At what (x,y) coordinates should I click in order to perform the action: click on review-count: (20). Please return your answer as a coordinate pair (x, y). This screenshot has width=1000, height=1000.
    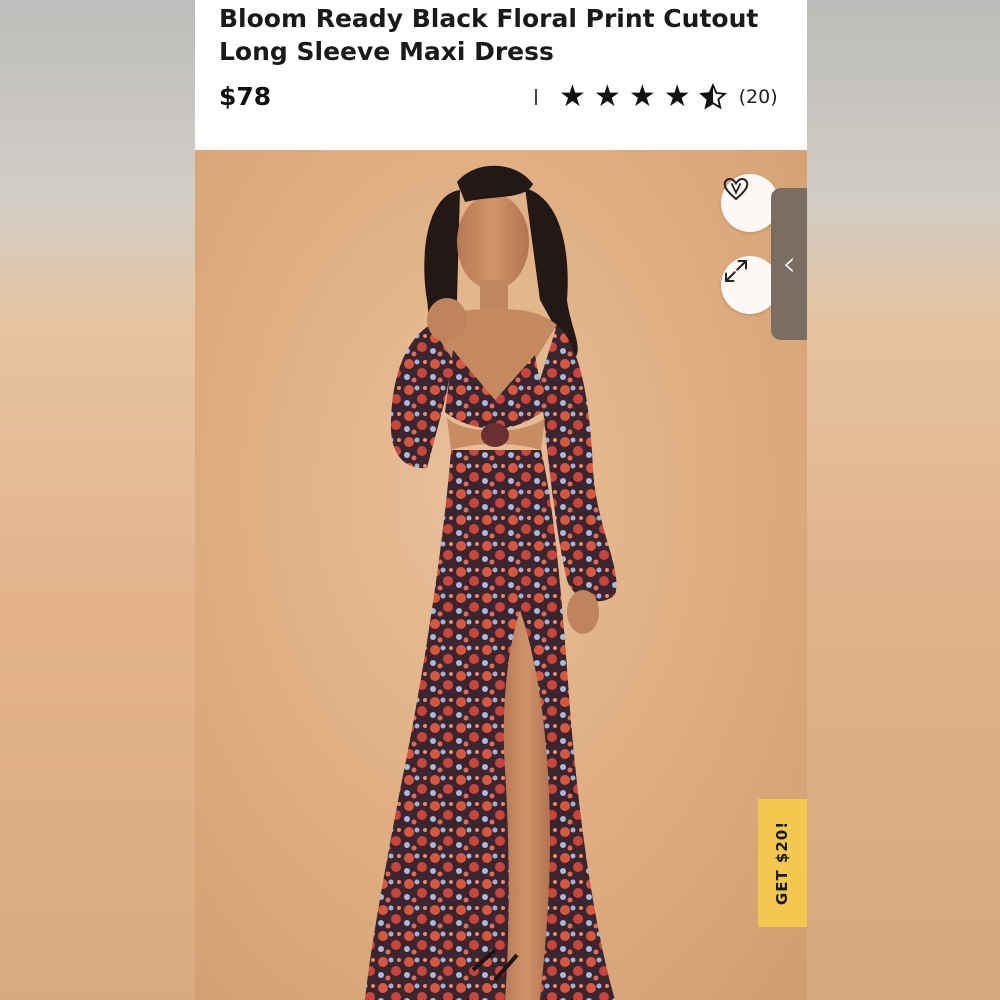
    Looking at the image, I should click on (758, 97).